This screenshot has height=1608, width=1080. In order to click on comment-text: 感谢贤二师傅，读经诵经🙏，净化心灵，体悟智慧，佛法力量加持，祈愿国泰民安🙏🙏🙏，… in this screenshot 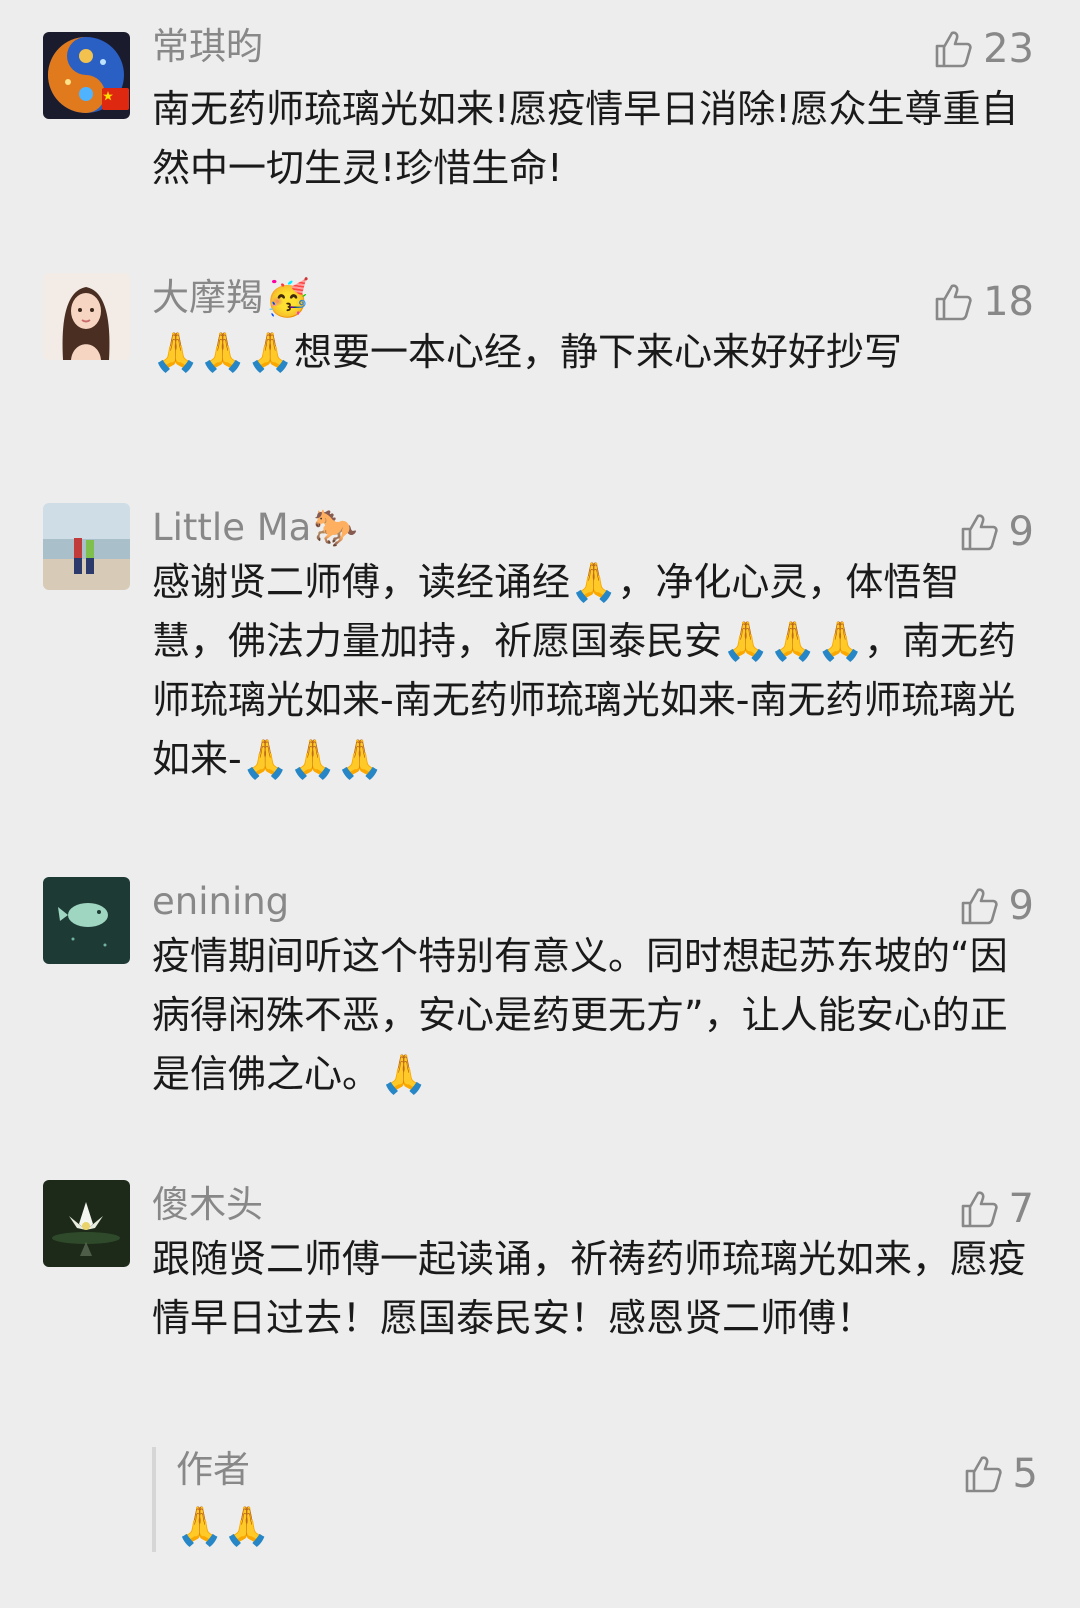, I will do `click(584, 670)`.